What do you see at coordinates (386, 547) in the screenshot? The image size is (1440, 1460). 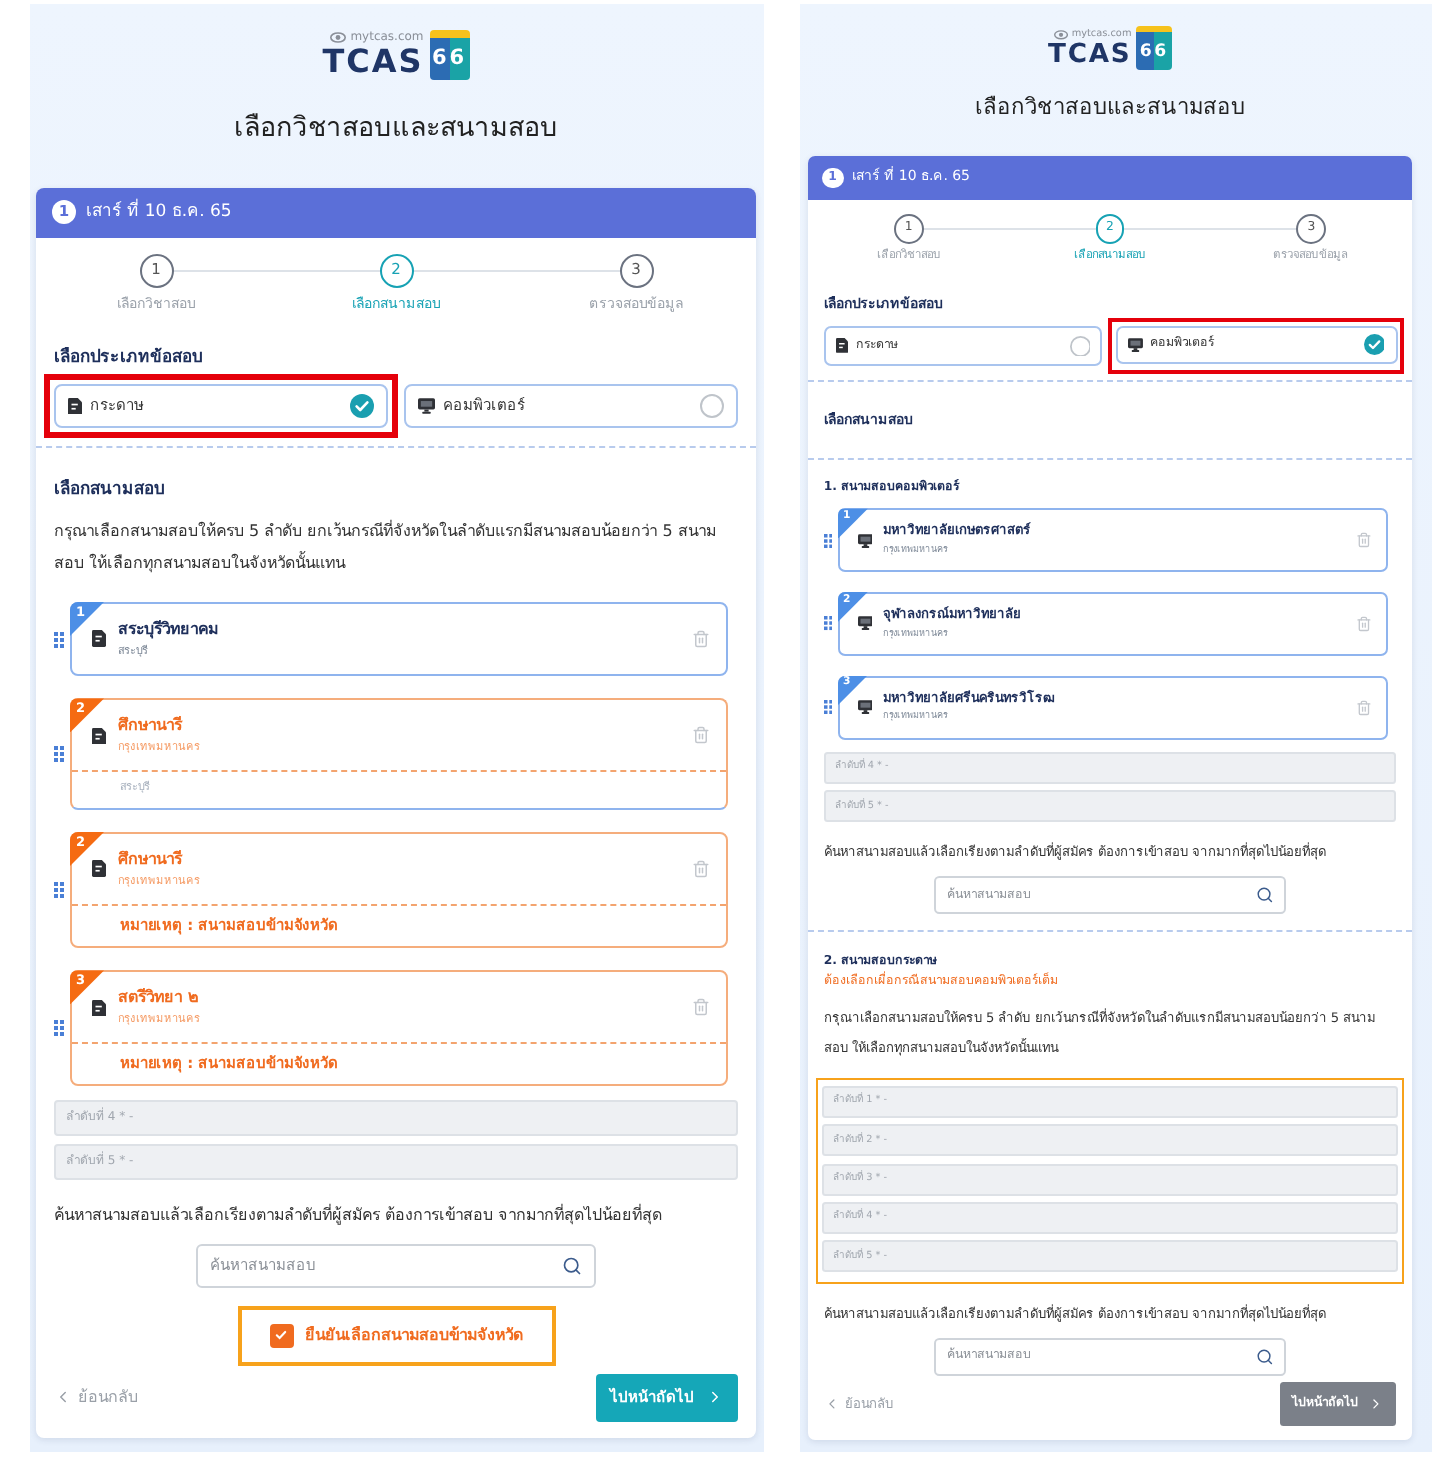 I see `intro-text: กรุณาเลือกสนามสอบให้ครบ 5 ลำดับ ยกเว้นกรณีที่จังหวัดในลำดับแรกมีสนามสอบน้อยกว่า 5 สนามสอบ ให้เลือกทุกสนามสอบในจังหวัดนั้นแทน` at bounding box center [386, 547].